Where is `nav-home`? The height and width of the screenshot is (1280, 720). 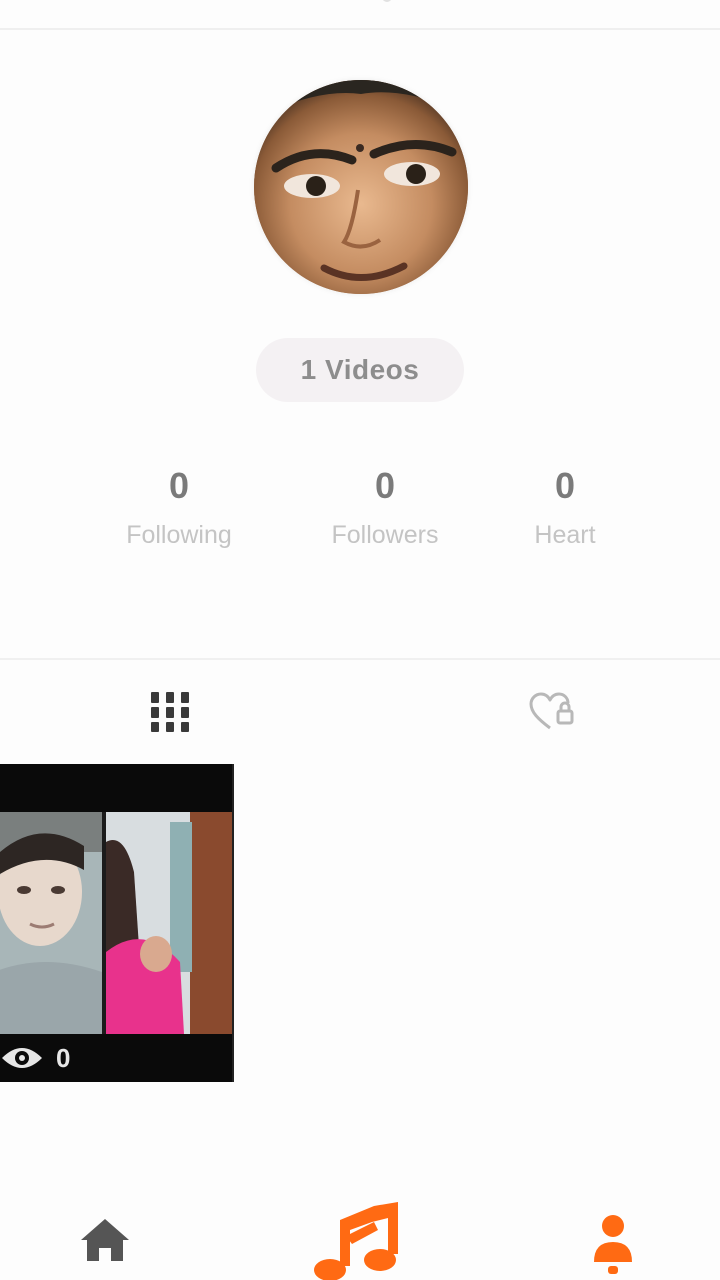
nav-home is located at coordinates (105, 1240).